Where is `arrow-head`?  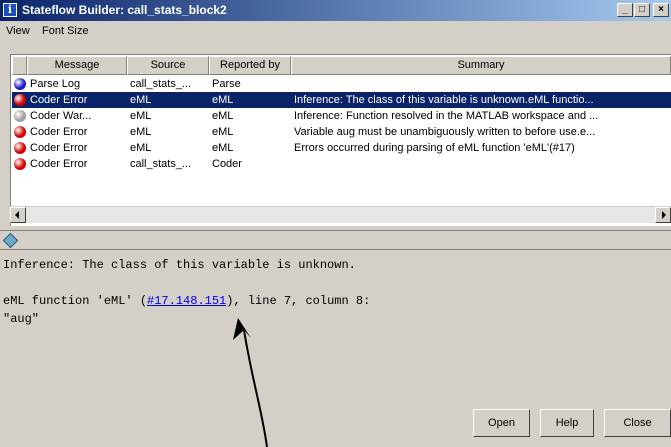 arrow-head is located at coordinates (242, 329).